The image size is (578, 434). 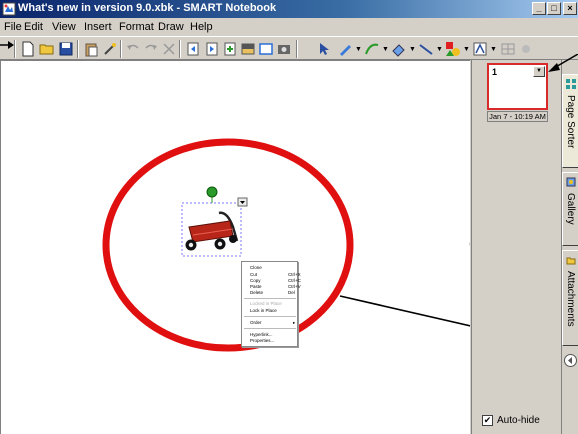 What do you see at coordinates (412, 49) in the screenshot?
I see `eraser-dropdown-icon: ▼` at bounding box center [412, 49].